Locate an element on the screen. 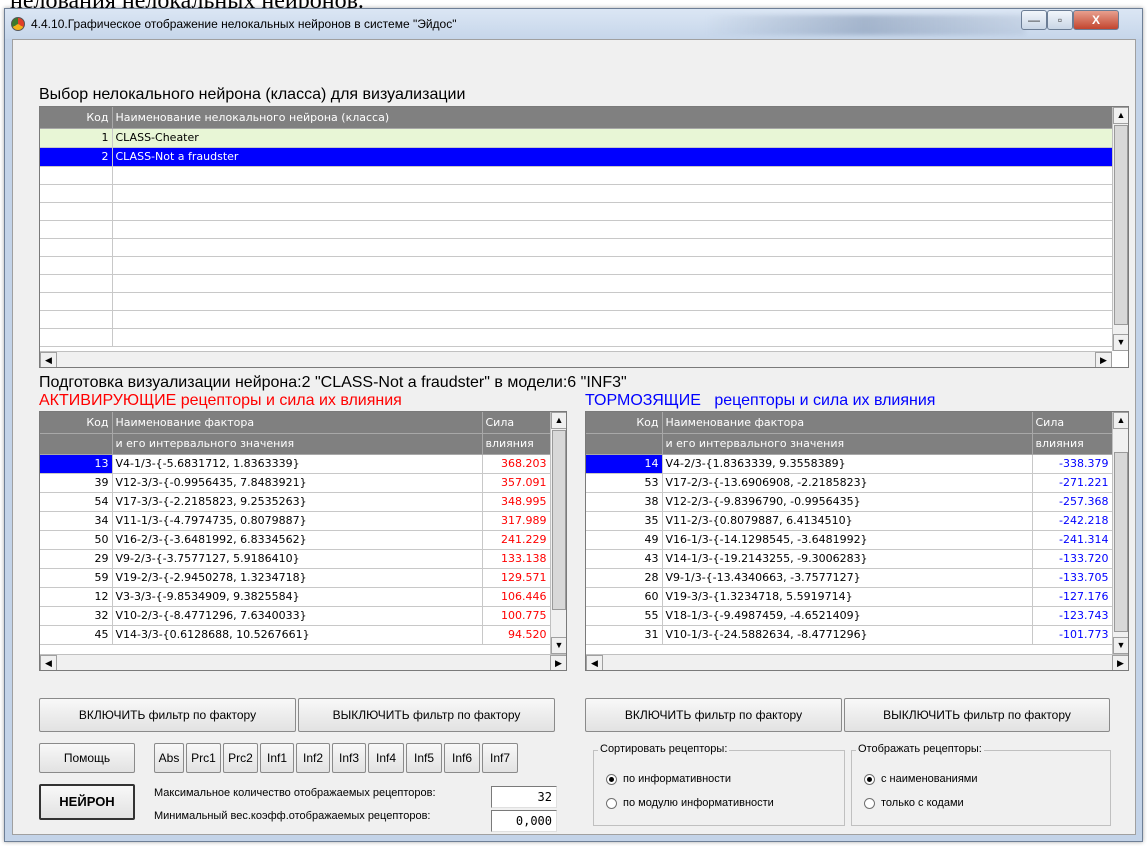 This screenshot has width=1147, height=846. table-row: 59 V19-2/3-{-2.9450278, 1.3234718} 129.571 is located at coordinates (295, 578).